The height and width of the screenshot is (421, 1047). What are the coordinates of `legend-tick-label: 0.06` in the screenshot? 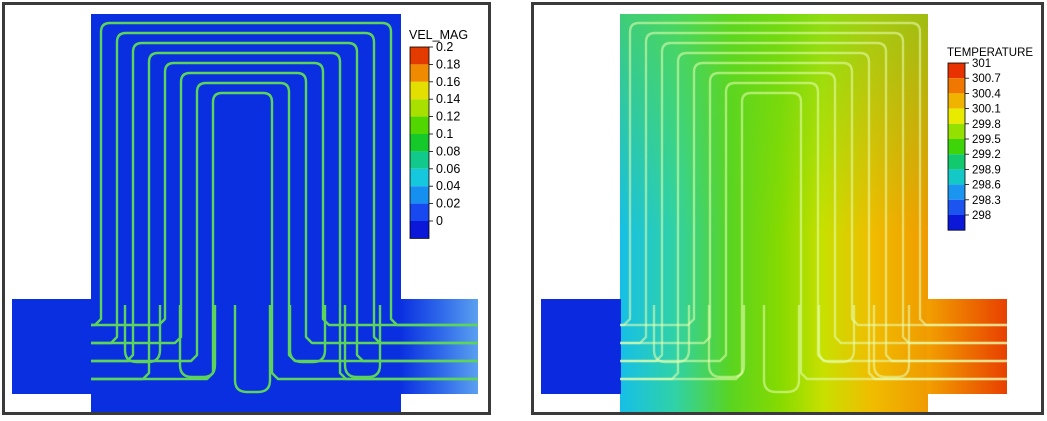 It's located at (448, 169).